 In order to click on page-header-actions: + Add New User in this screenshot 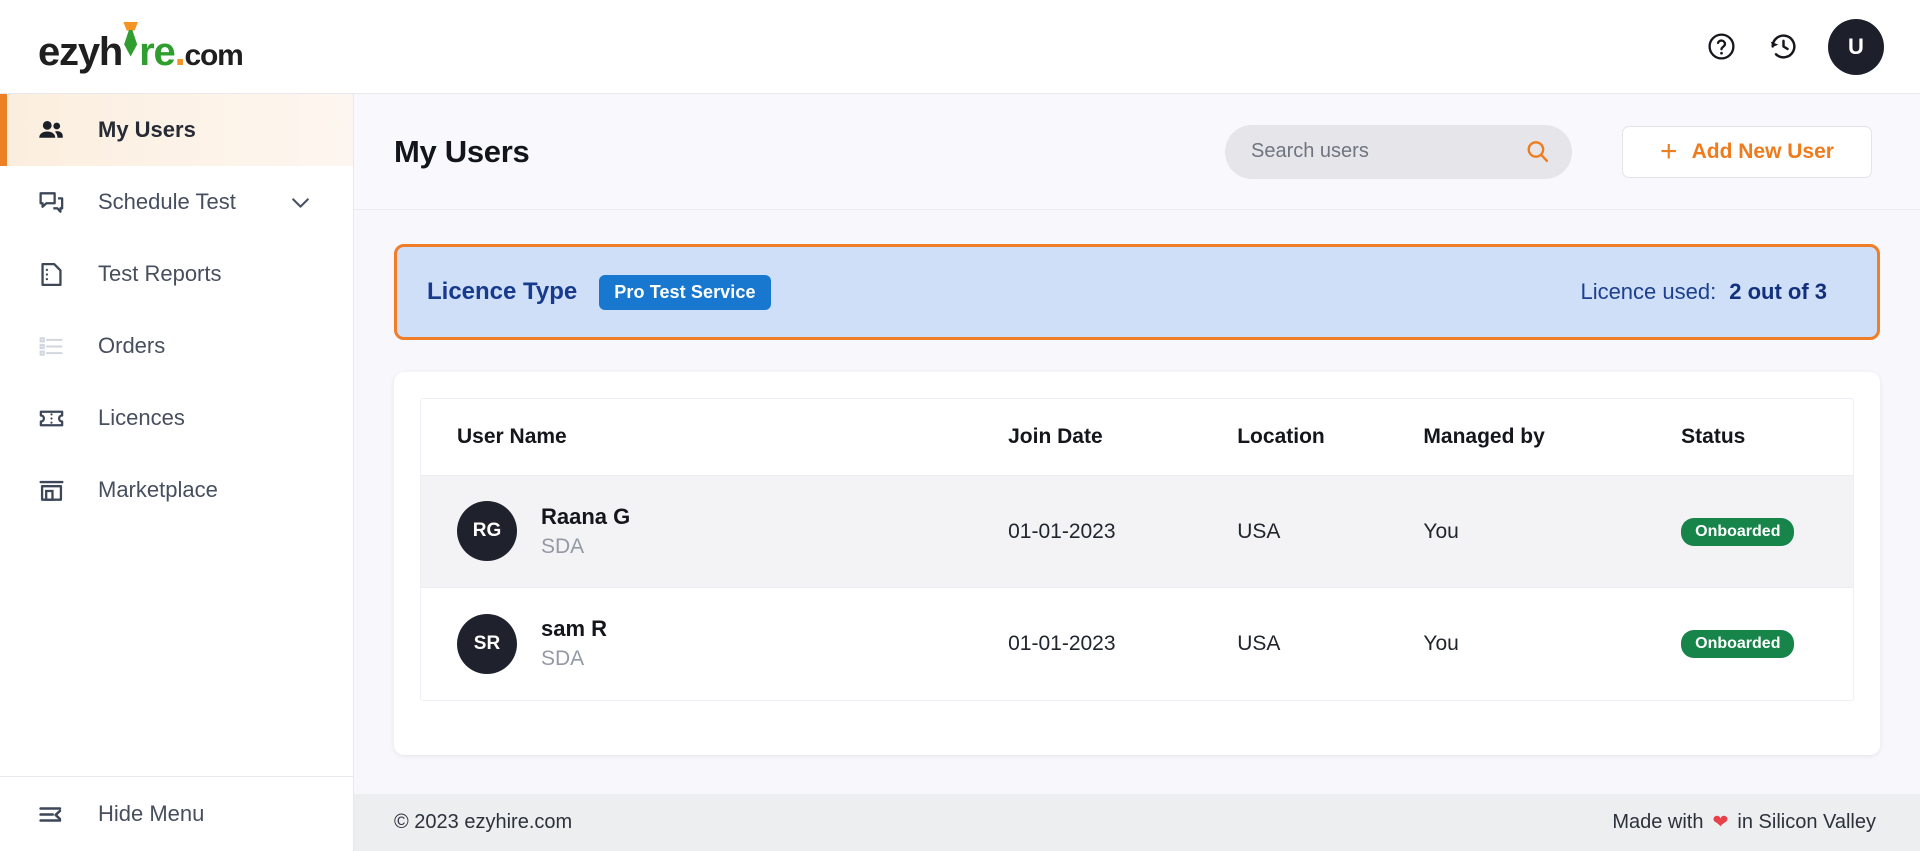, I will do `click(1548, 151)`.